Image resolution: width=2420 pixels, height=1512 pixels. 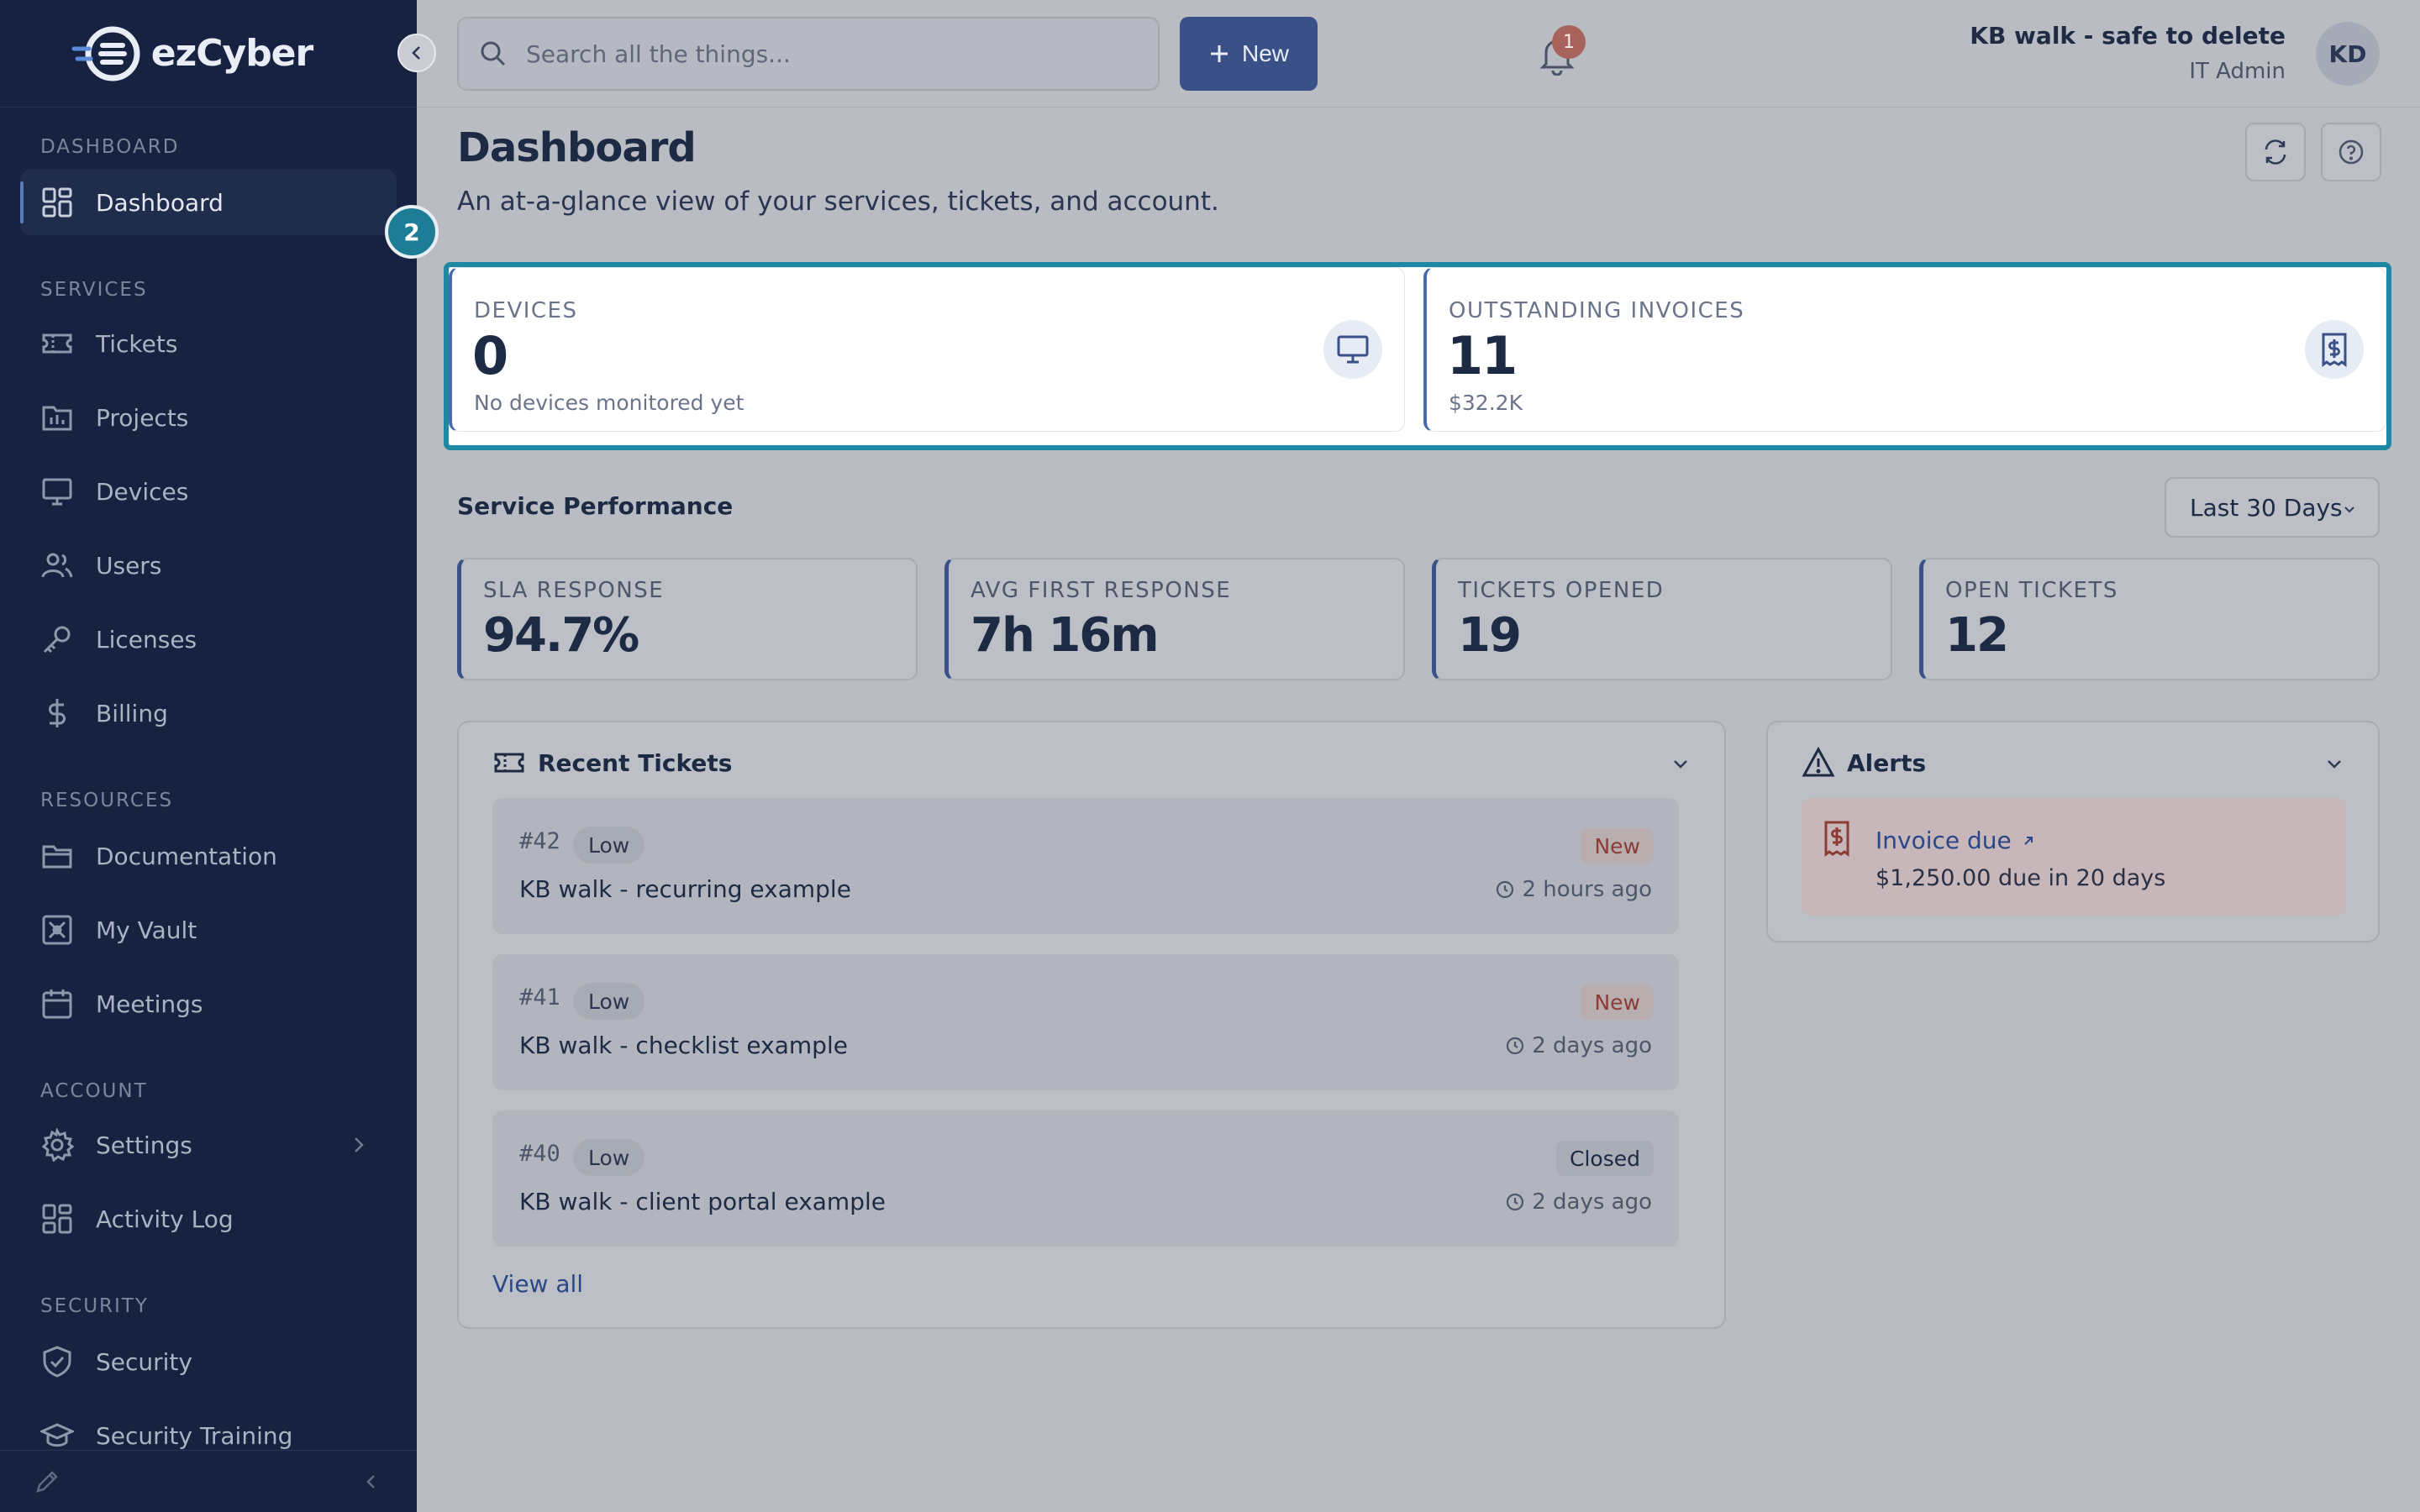 I want to click on ticket-time: 2 hours ago, so click(x=1573, y=889).